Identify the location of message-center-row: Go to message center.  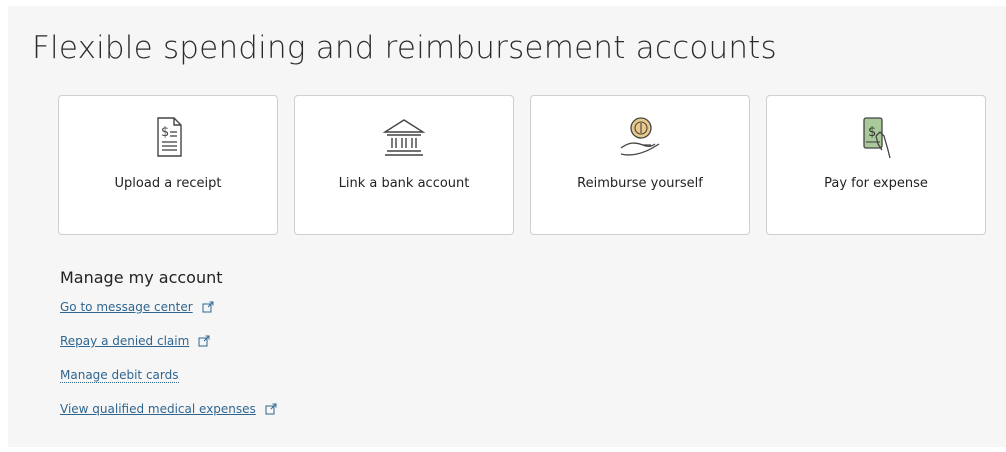
(137, 306).